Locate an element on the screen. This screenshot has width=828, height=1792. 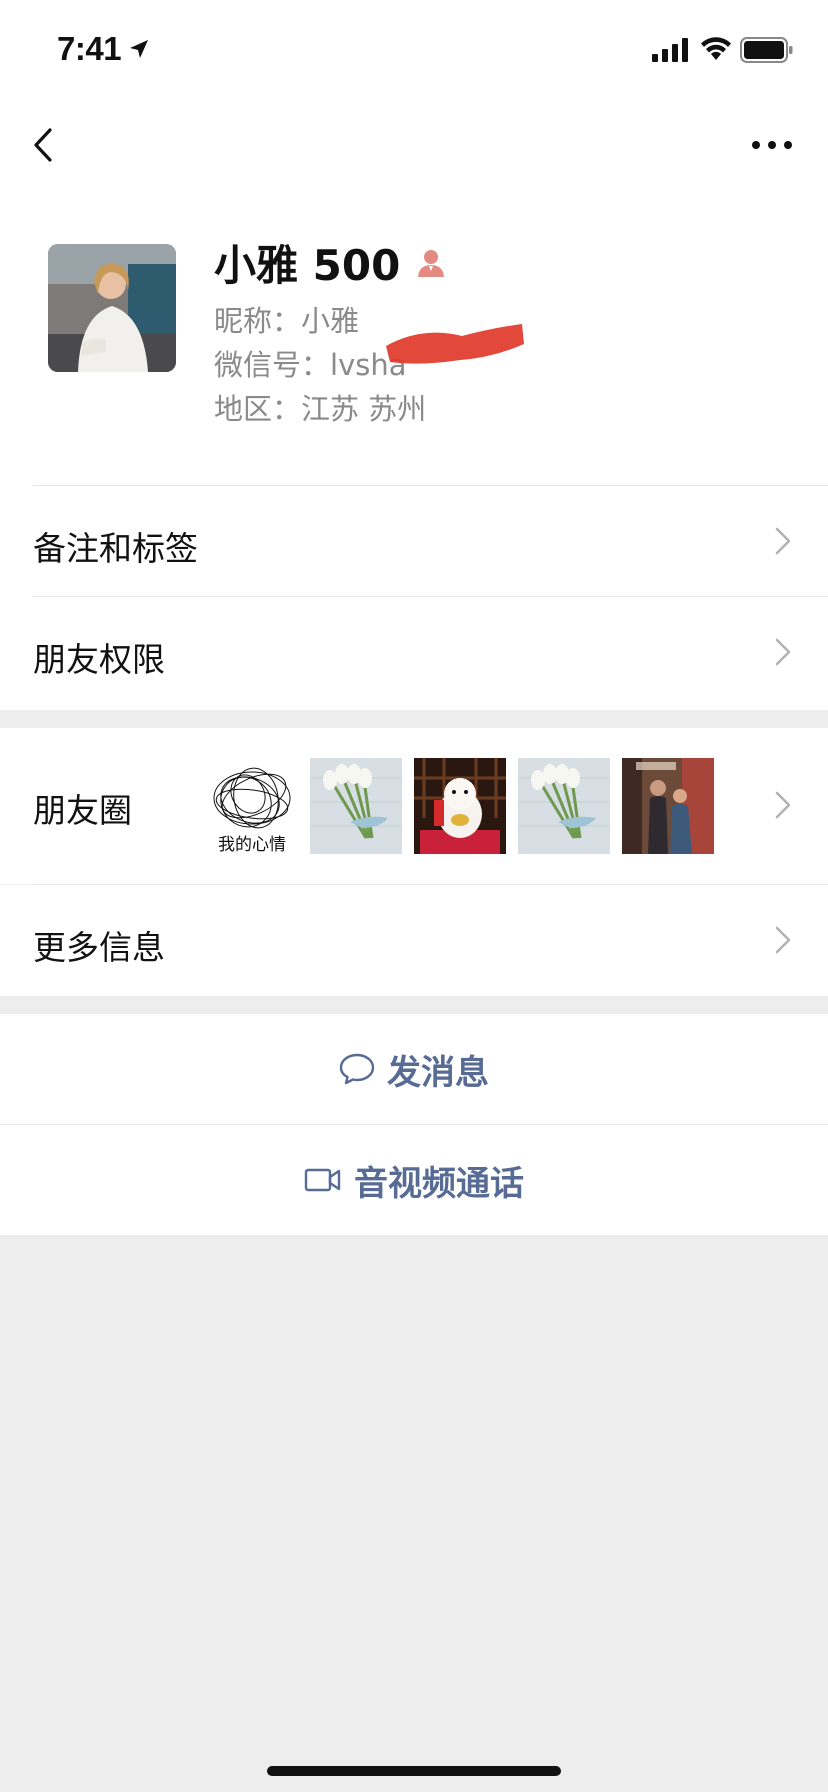
row-moments: 朋友圈 我的心情 is located at coordinates (414, 806).